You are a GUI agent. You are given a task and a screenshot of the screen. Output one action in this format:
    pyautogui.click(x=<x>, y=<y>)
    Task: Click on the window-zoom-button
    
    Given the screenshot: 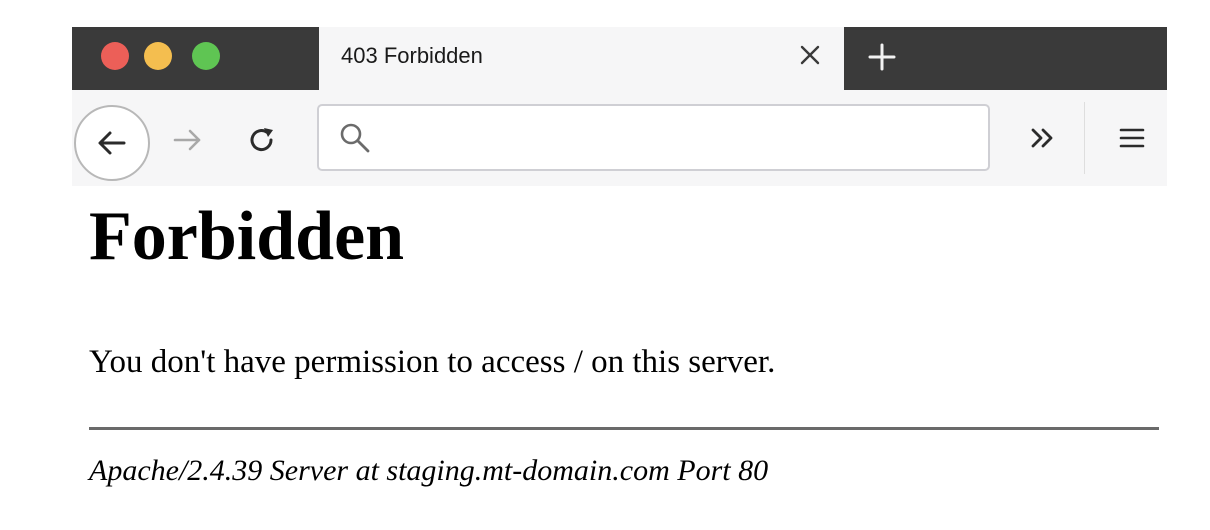 What is the action you would take?
    pyautogui.click(x=206, y=56)
    